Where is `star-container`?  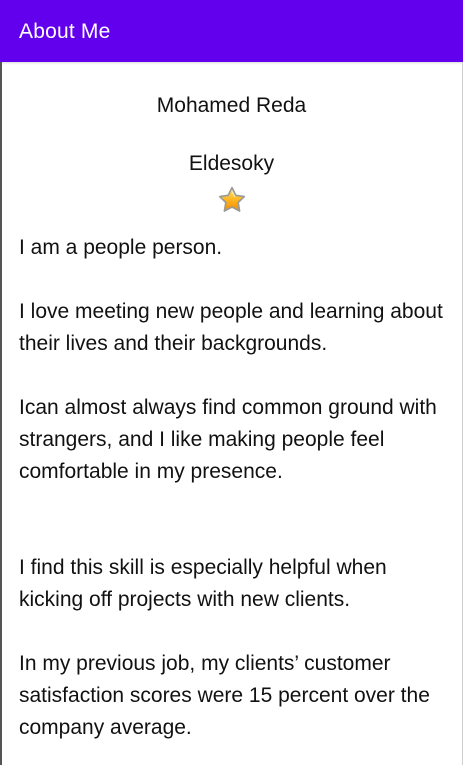
star-container is located at coordinates (231, 200).